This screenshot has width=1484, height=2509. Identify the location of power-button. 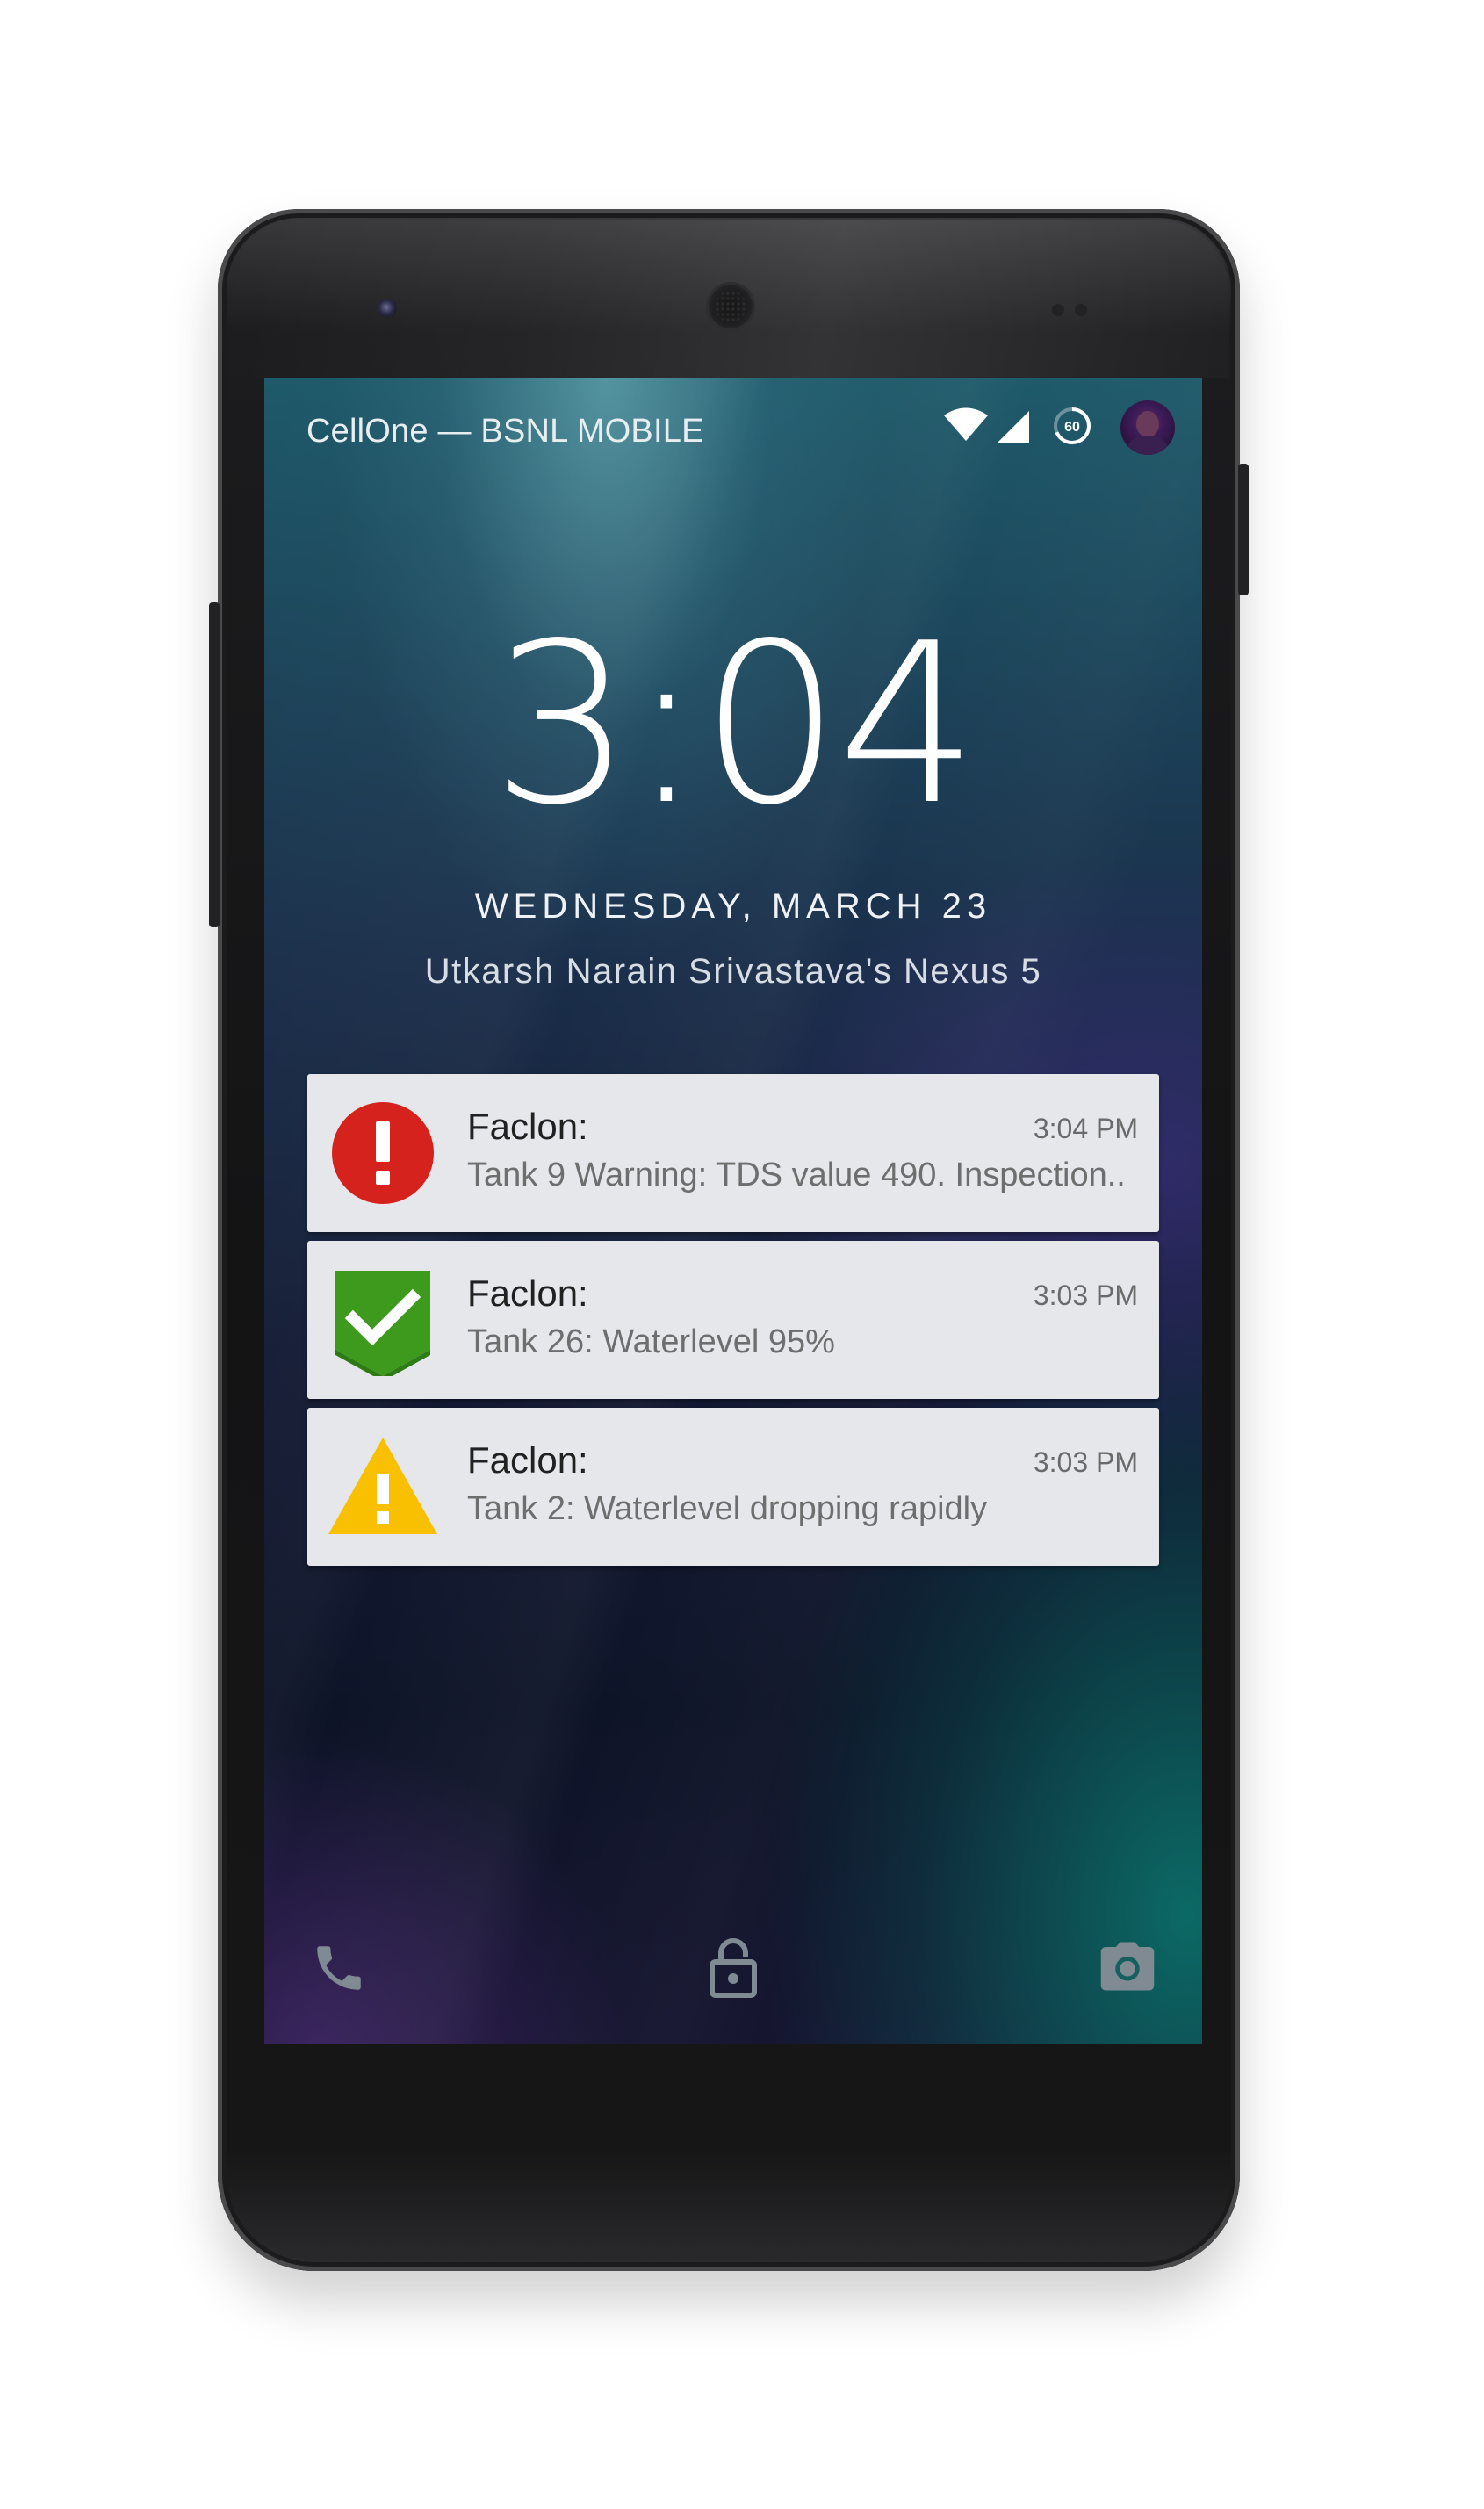
(1243, 529).